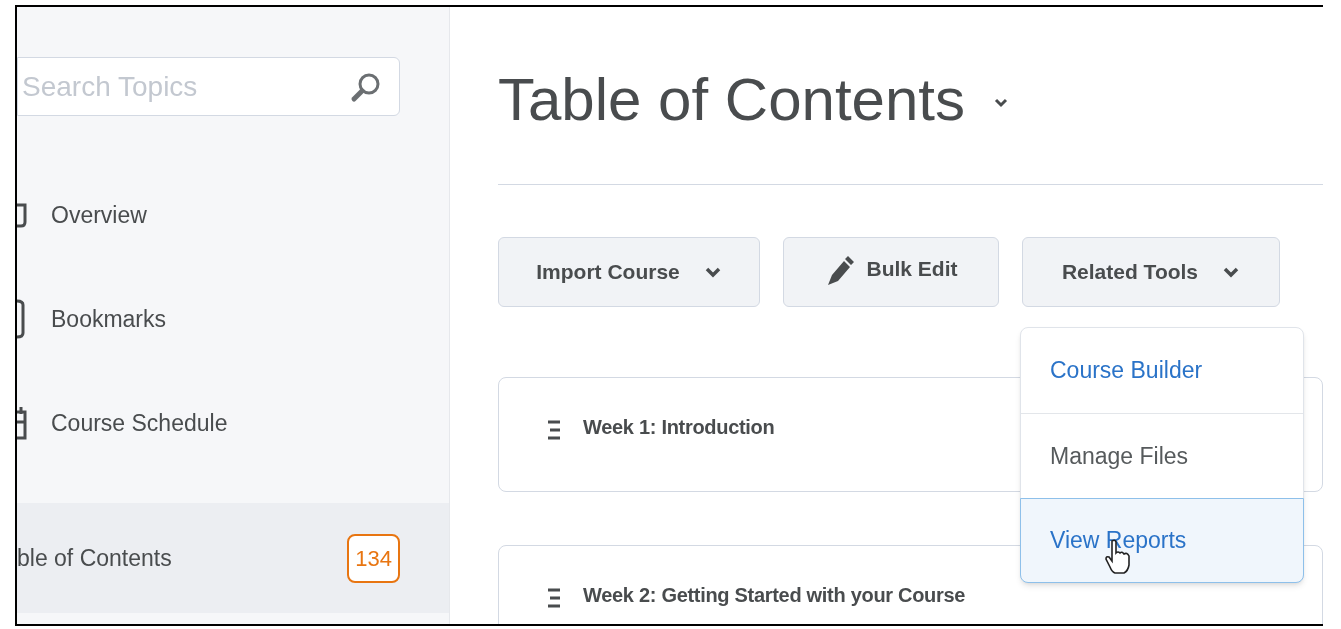 The width and height of the screenshot is (1341, 629). I want to click on nav-item: Overview, so click(233, 215).